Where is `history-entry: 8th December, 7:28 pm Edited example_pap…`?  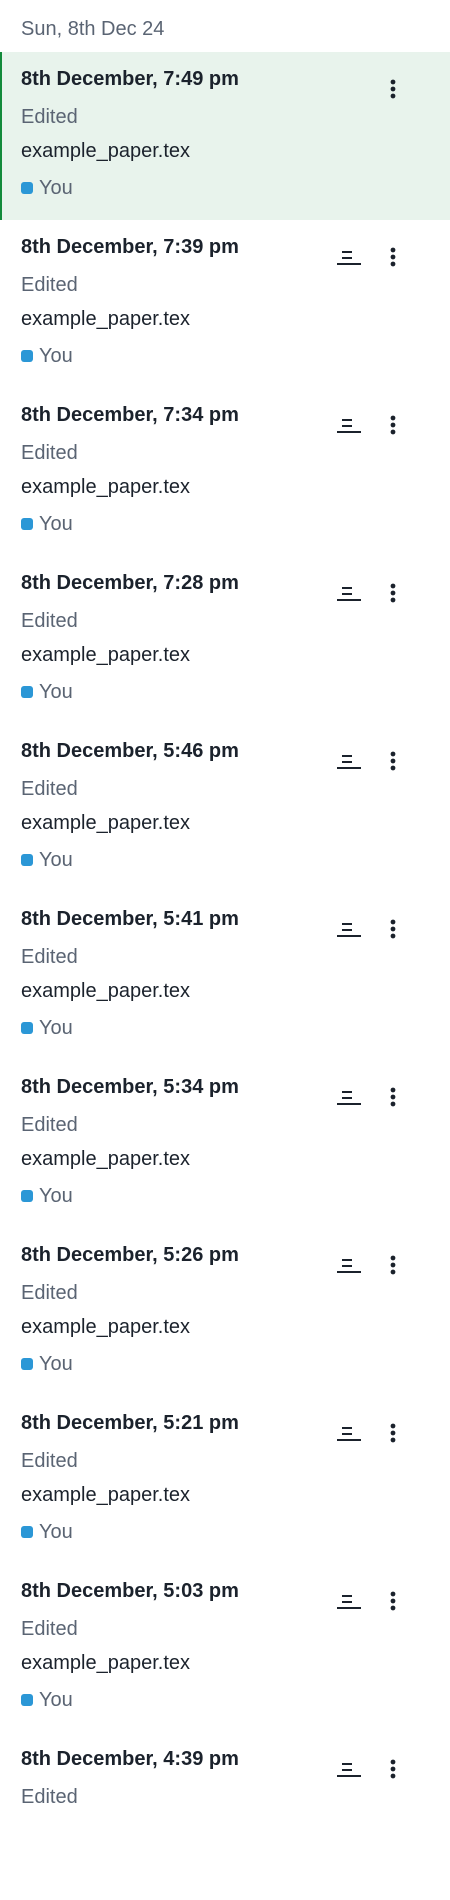 history-entry: 8th December, 7:28 pm Edited example_pap… is located at coordinates (225, 640).